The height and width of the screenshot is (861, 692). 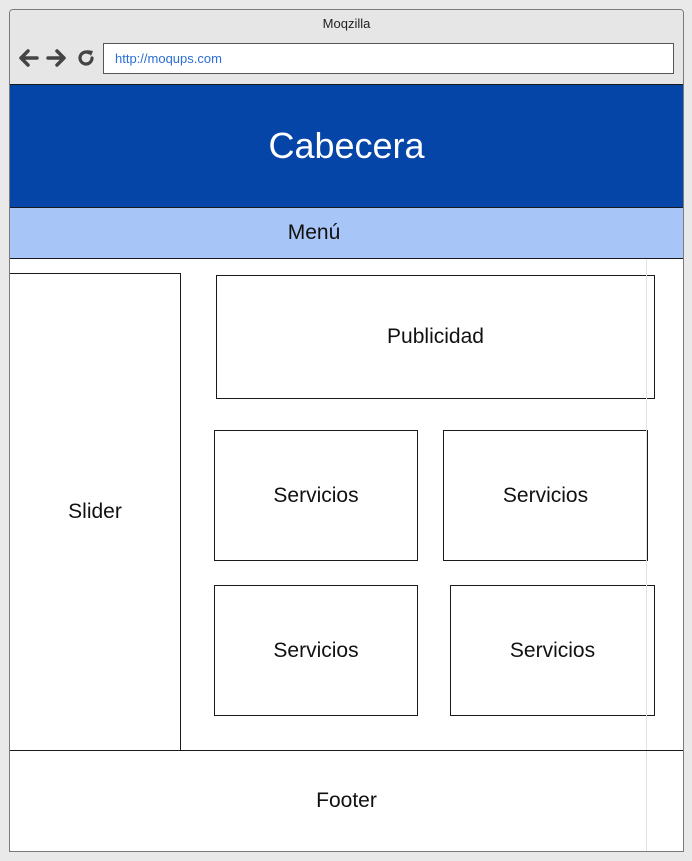 I want to click on reload-button, so click(x=86, y=58).